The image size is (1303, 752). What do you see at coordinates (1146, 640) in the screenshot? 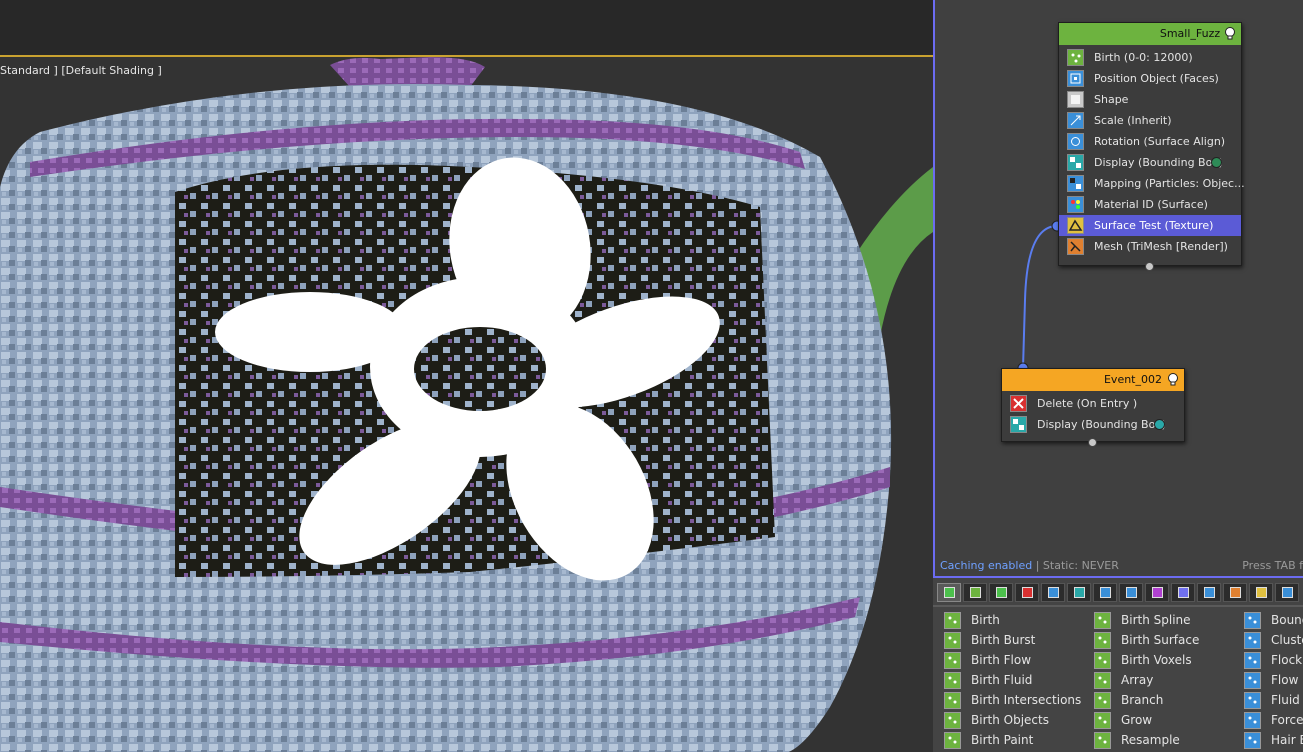
I see `depot-operator-item: Birth Surface` at bounding box center [1146, 640].